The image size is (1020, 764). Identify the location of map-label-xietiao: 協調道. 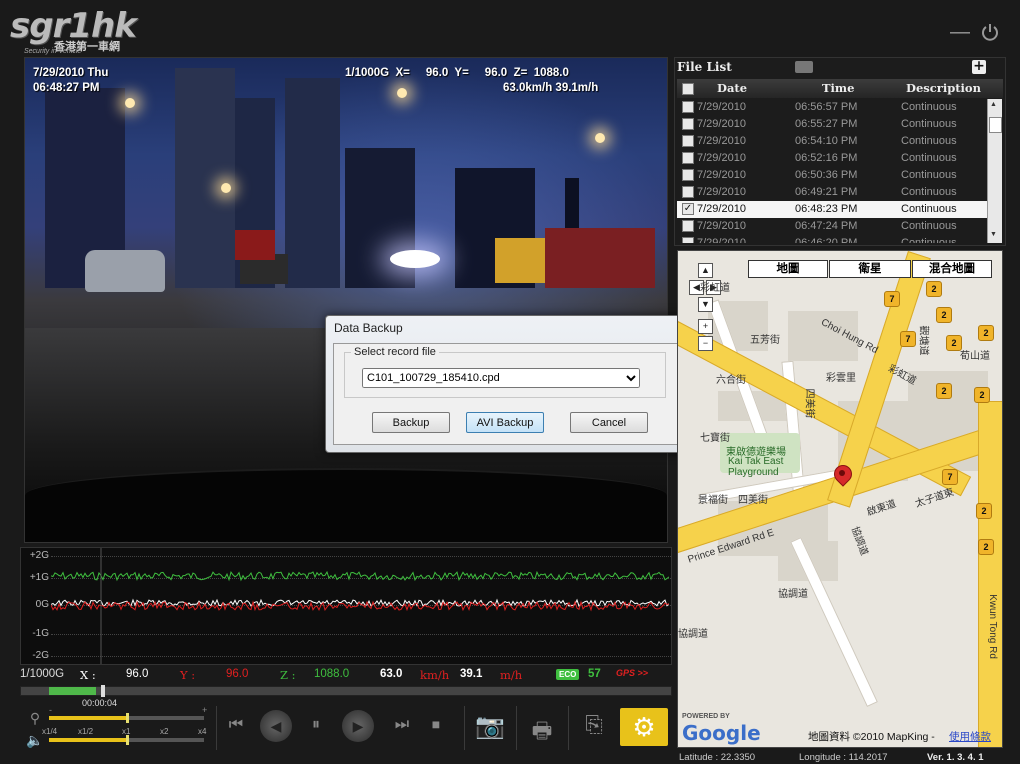
(859, 541).